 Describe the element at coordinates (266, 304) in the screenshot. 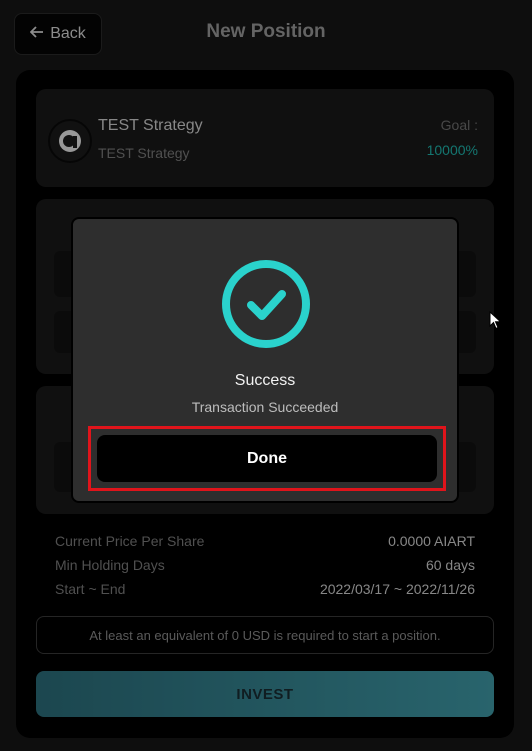

I see `check-circle-icon` at that location.